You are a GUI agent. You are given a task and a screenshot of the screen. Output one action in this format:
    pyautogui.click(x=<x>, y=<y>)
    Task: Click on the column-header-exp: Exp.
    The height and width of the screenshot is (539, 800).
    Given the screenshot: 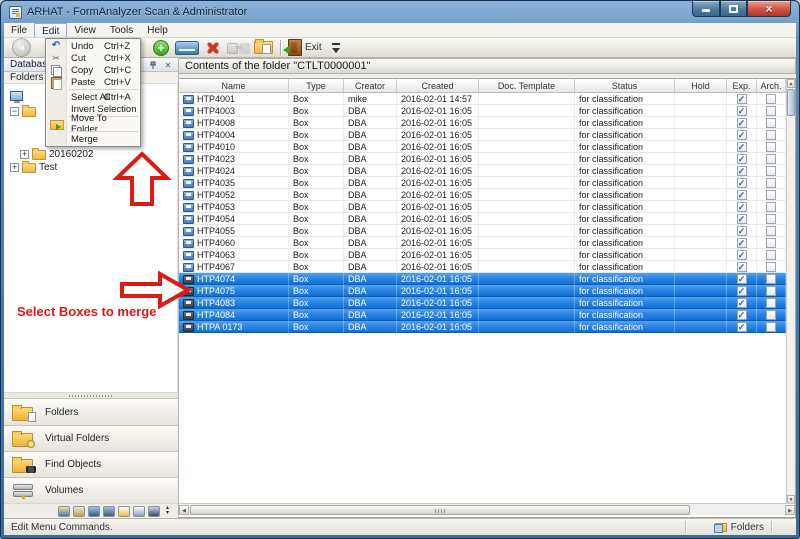 What is the action you would take?
    pyautogui.click(x=742, y=86)
    